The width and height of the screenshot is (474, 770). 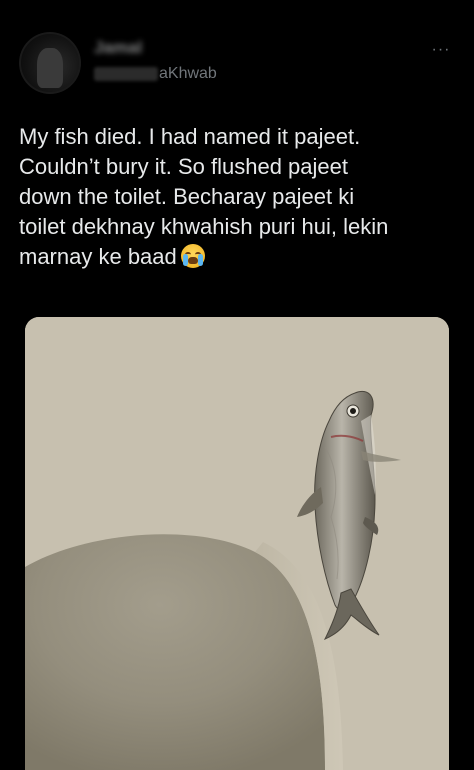 I want to click on user-handle: aKhwab, so click(x=155, y=74).